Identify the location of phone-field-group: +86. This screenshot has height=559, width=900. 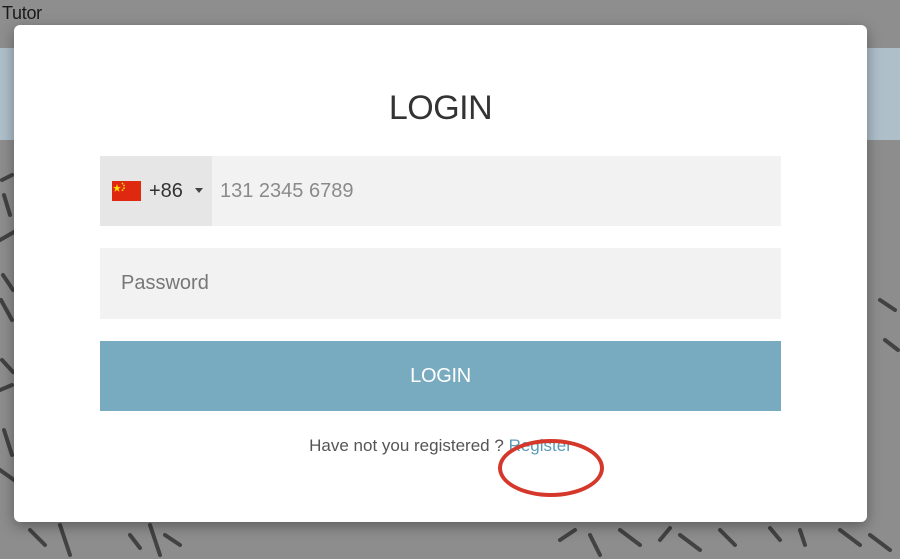
(440, 191).